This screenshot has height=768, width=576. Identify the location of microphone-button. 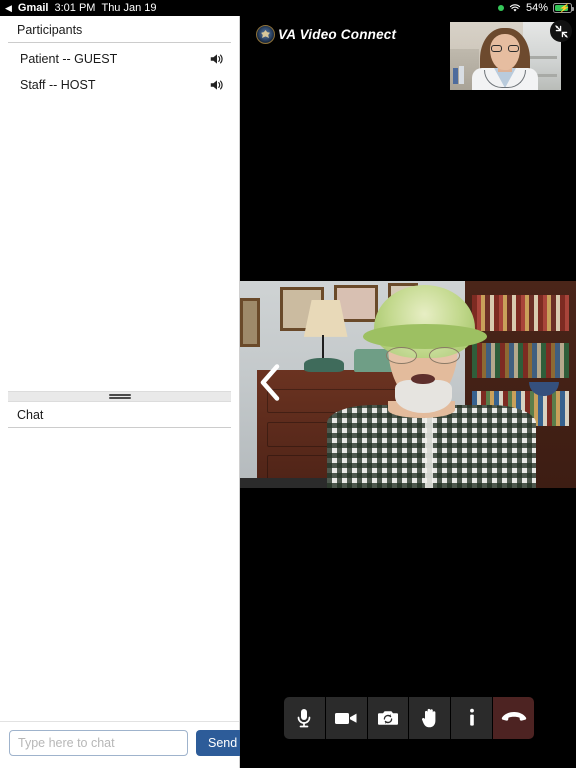
(305, 718).